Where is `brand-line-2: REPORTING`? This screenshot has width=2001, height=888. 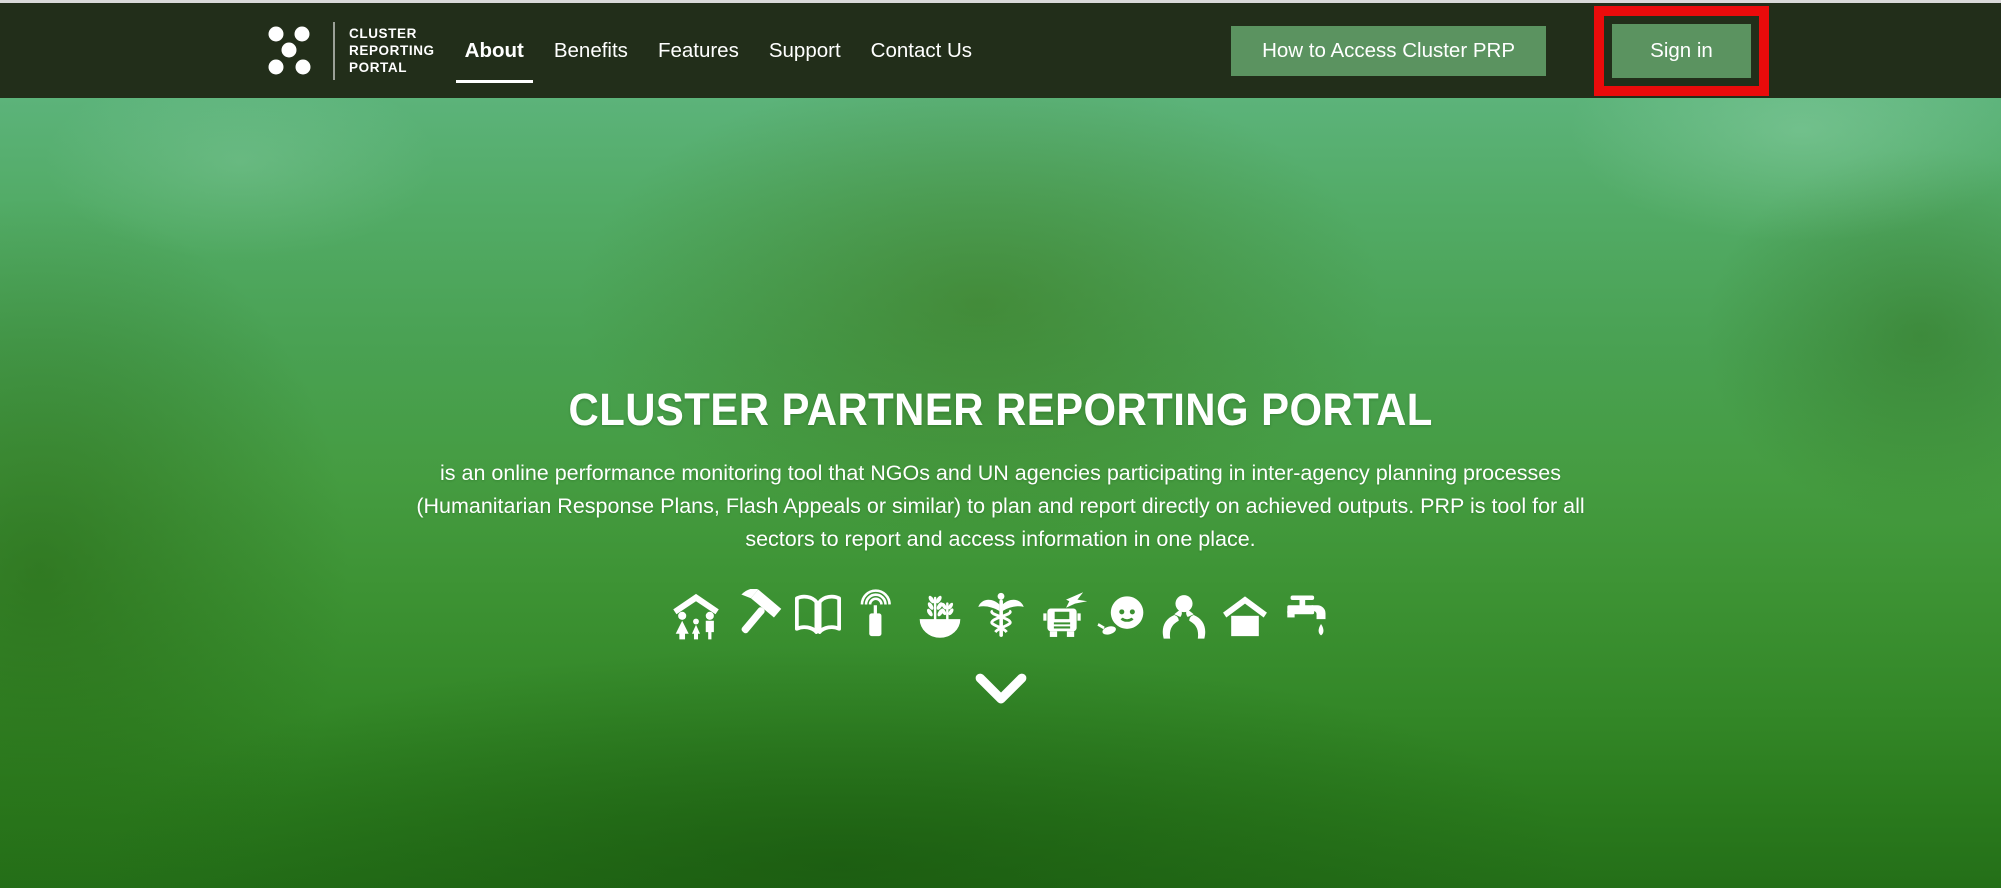 brand-line-2: REPORTING is located at coordinates (392, 50).